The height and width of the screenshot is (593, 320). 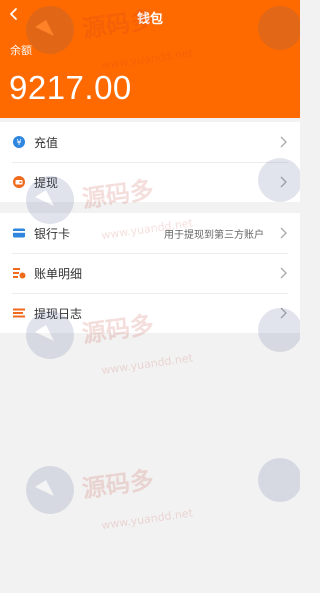 What do you see at coordinates (58, 313) in the screenshot?
I see `menu-item-label: 提现日志` at bounding box center [58, 313].